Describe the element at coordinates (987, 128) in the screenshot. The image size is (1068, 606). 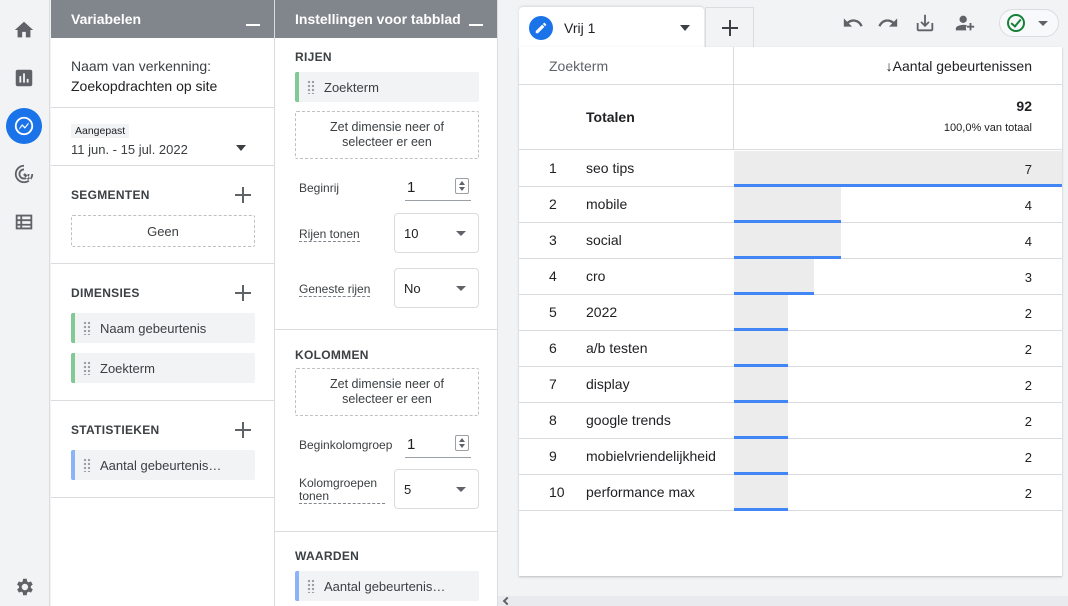
I see `totals-percentage: 100,0% van totaal` at that location.